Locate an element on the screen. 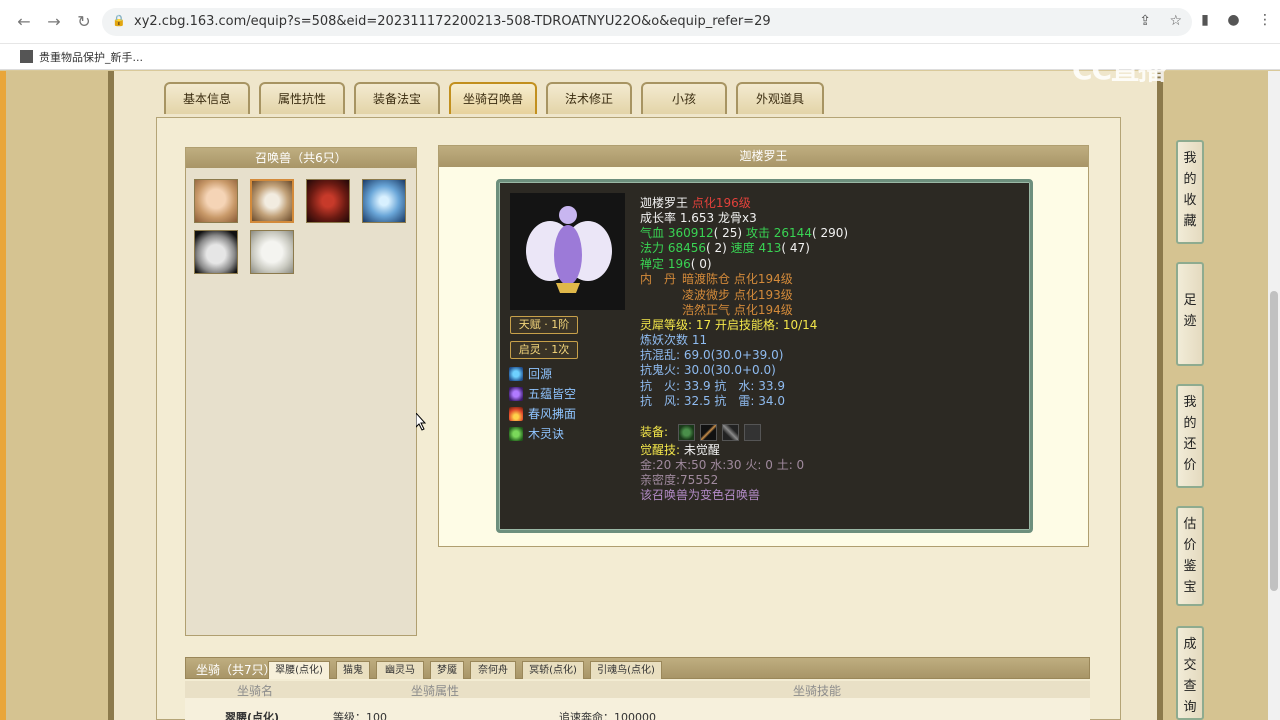 This screenshot has width=1280, height=720. skill-item: 木灵诀 is located at coordinates (536, 434).